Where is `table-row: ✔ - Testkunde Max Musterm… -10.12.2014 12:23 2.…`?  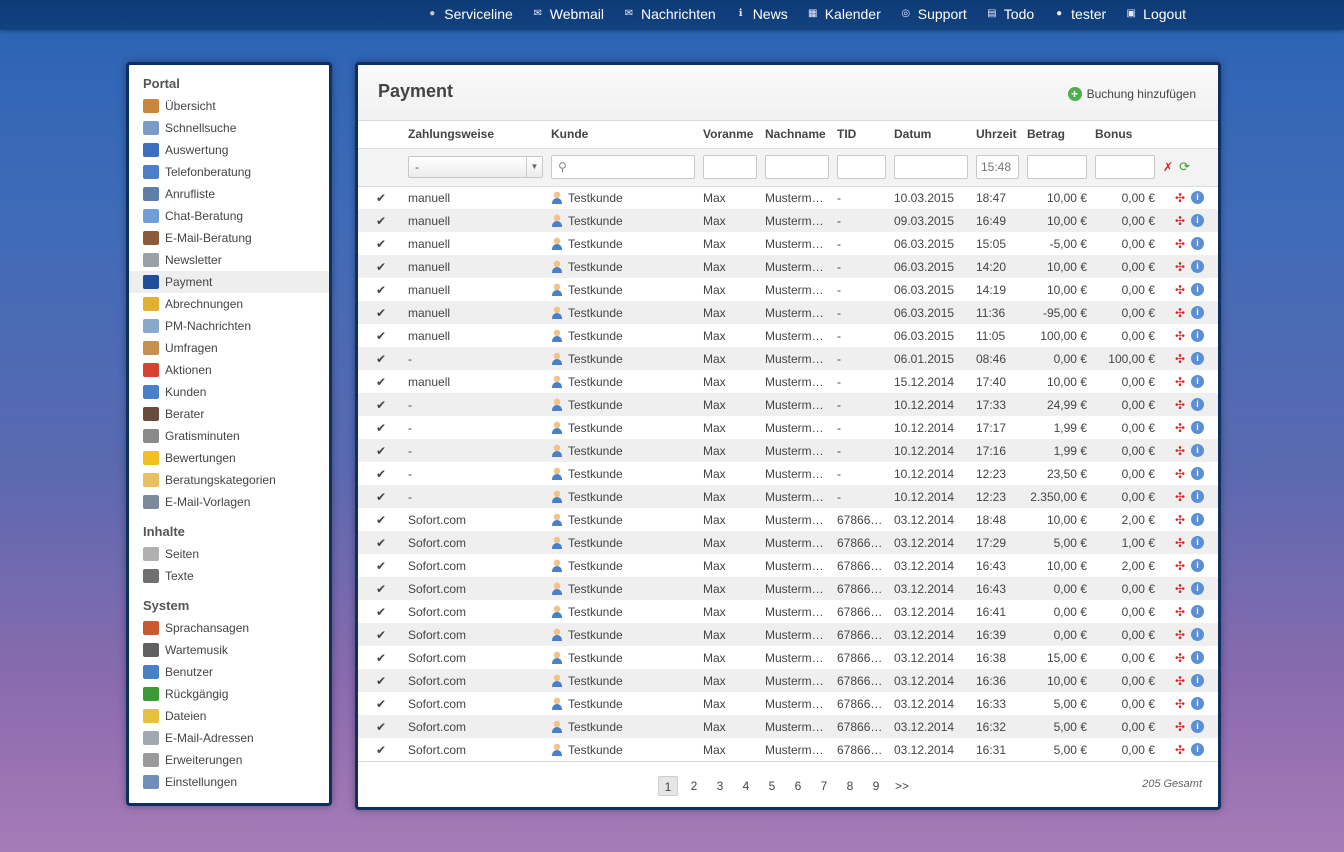
table-row: ✔ - Testkunde Max Musterm… -10.12.2014 12:23 2.… is located at coordinates (788, 496).